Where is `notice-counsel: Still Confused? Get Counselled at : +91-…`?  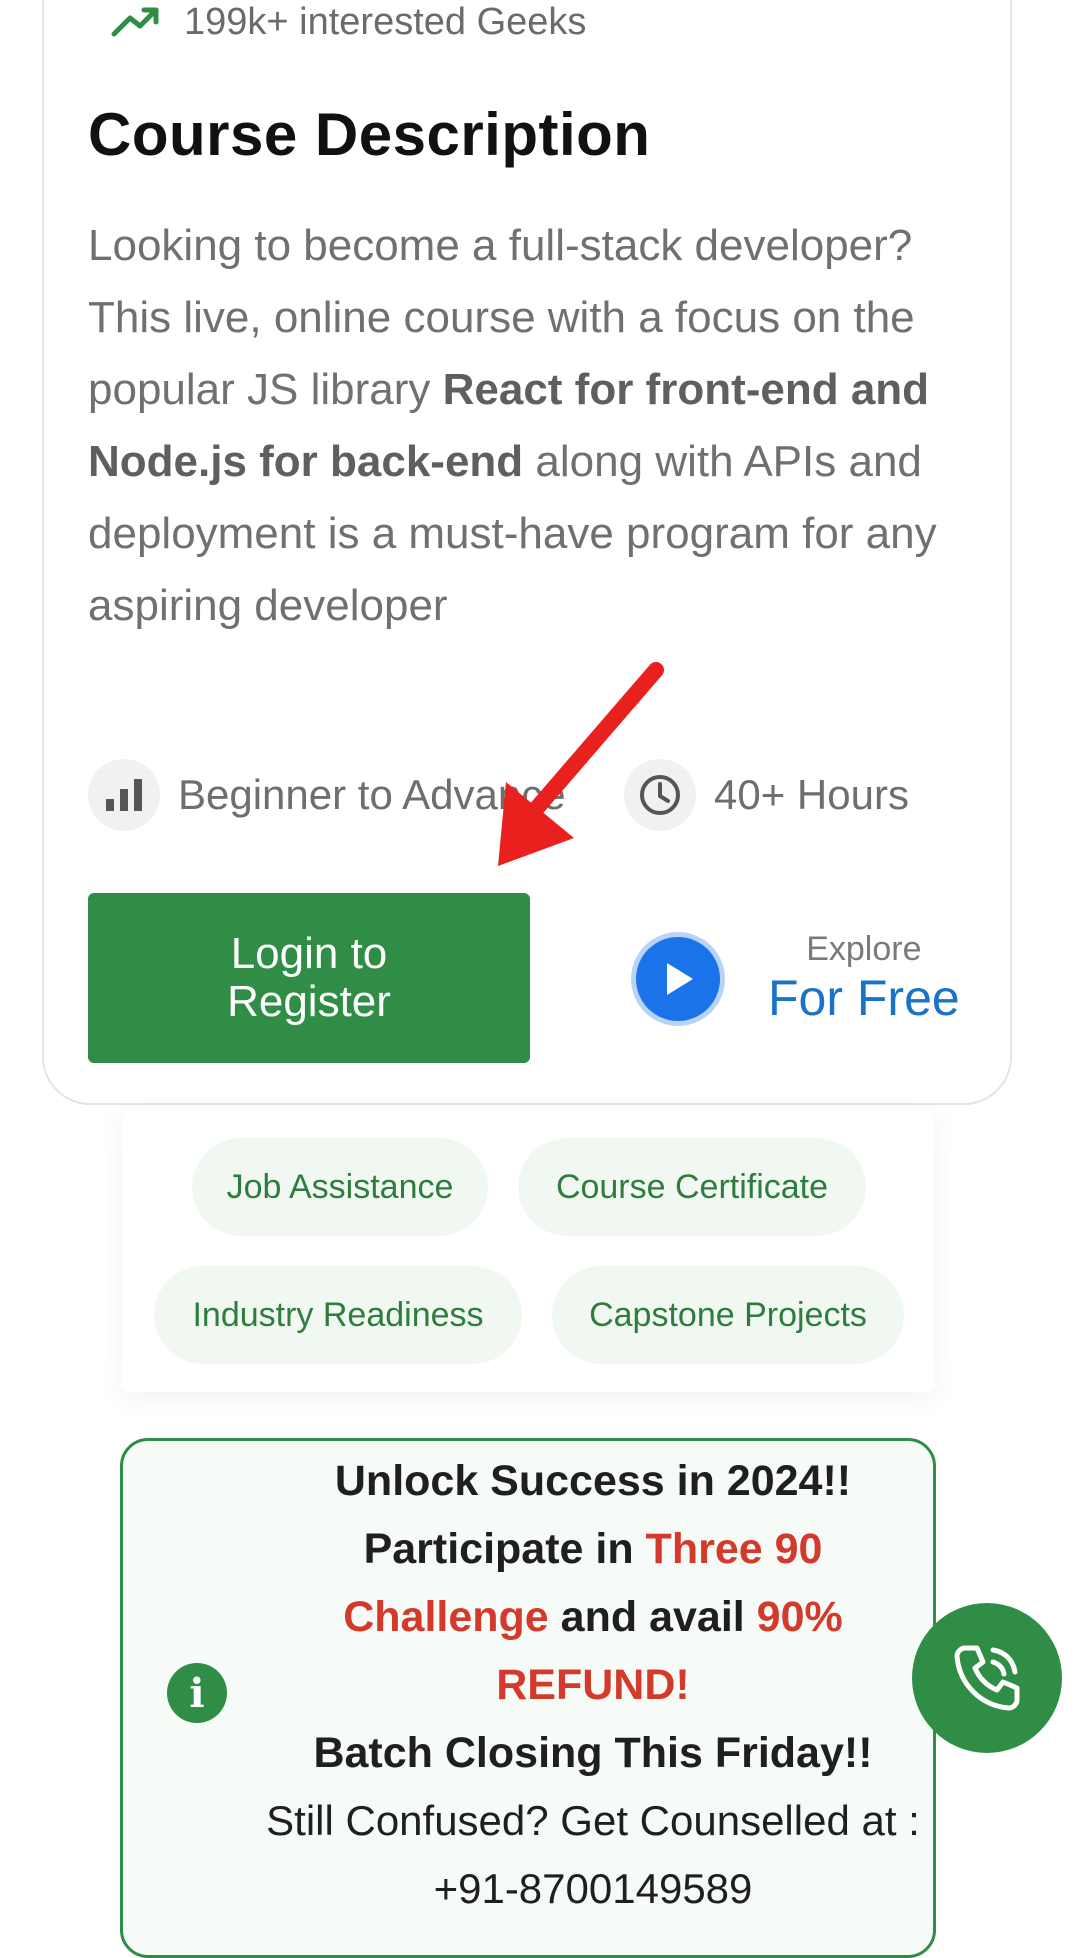 notice-counsel: Still Confused? Get Counselled at : +91-… is located at coordinates (593, 1854).